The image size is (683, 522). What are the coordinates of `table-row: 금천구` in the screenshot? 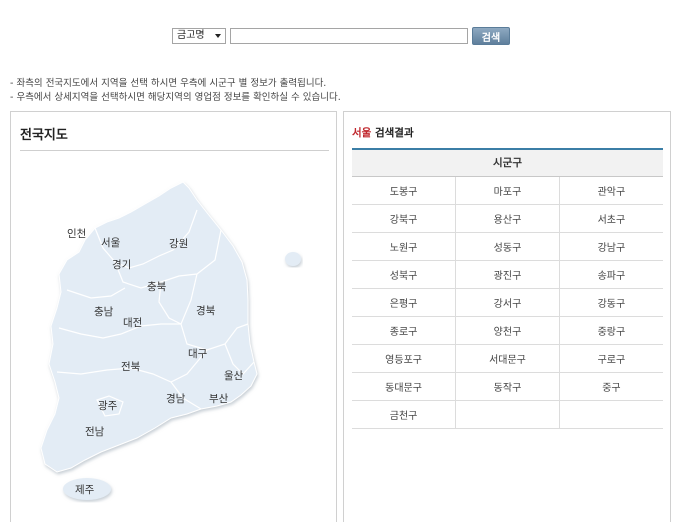 It's located at (507, 414).